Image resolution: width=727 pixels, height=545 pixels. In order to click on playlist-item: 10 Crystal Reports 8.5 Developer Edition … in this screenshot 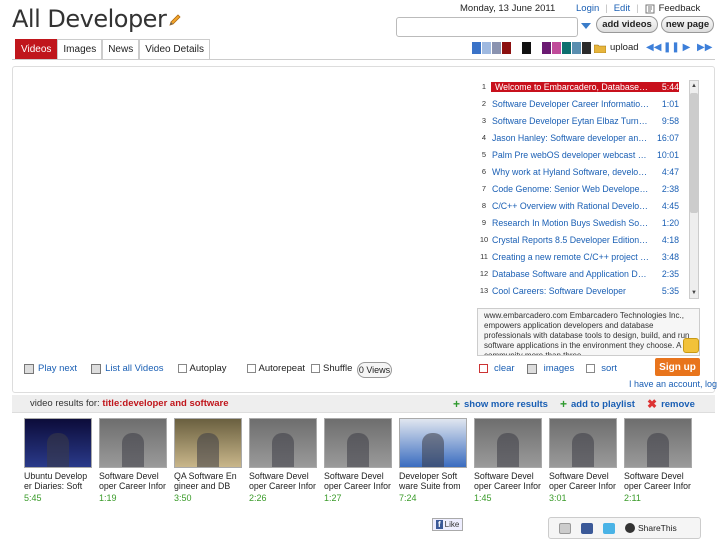, I will do `click(582, 239)`.